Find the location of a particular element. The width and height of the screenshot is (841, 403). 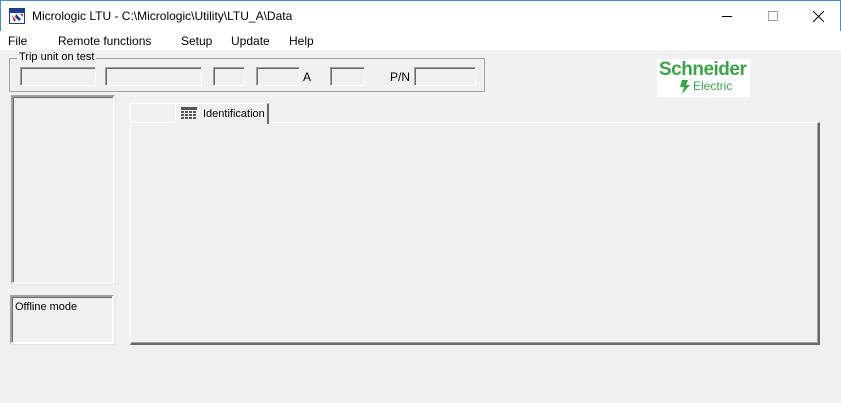

grid-table-icon is located at coordinates (189, 113).